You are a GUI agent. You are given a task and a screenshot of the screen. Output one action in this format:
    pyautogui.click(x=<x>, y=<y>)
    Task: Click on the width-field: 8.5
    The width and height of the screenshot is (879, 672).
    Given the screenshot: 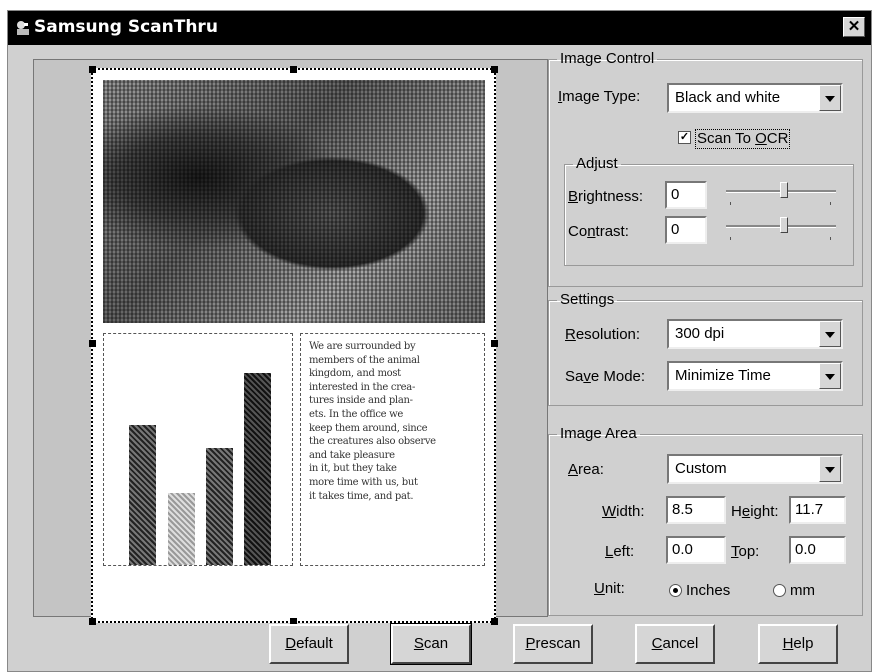 What is the action you would take?
    pyautogui.click(x=696, y=510)
    